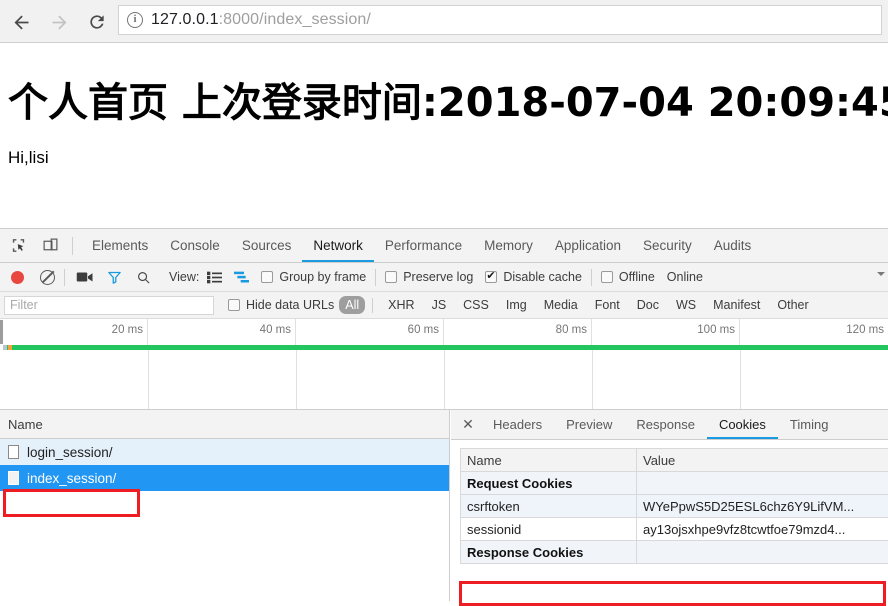 The image size is (888, 606). I want to click on tab-network: Network, so click(338, 245).